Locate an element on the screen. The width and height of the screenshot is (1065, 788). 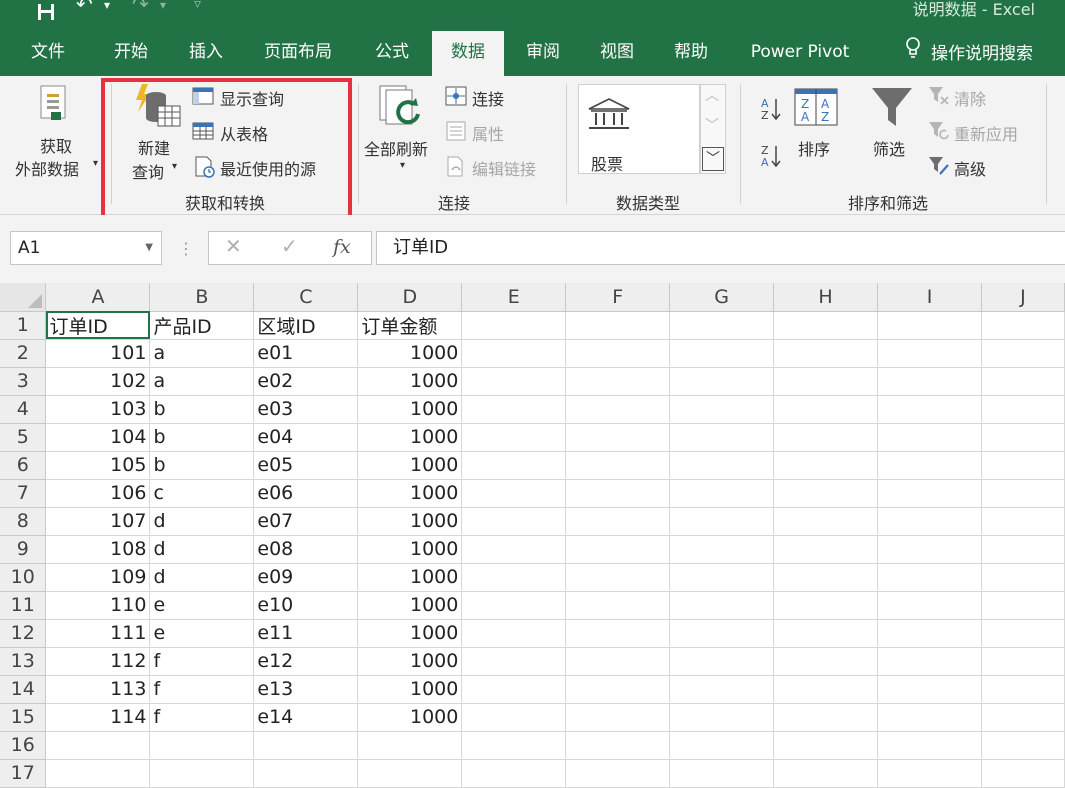
cell-E15 is located at coordinates (514, 717).